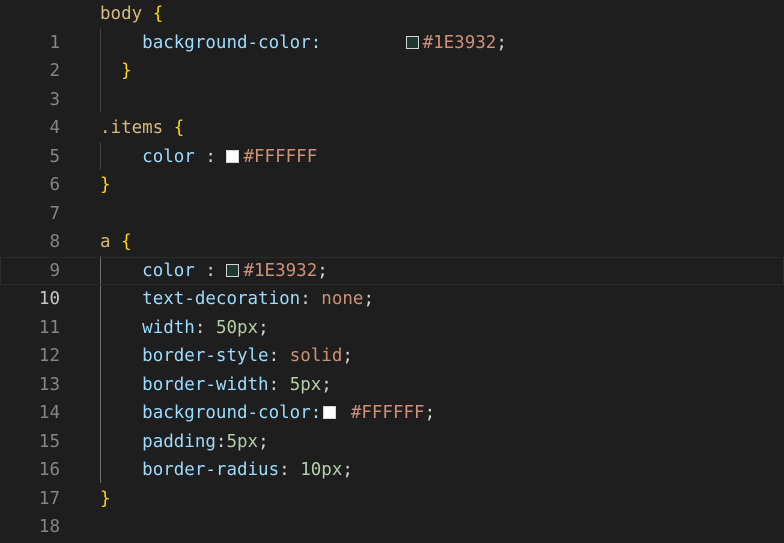 The width and height of the screenshot is (784, 543). I want to click on css-property: border-style, so click(205, 356).